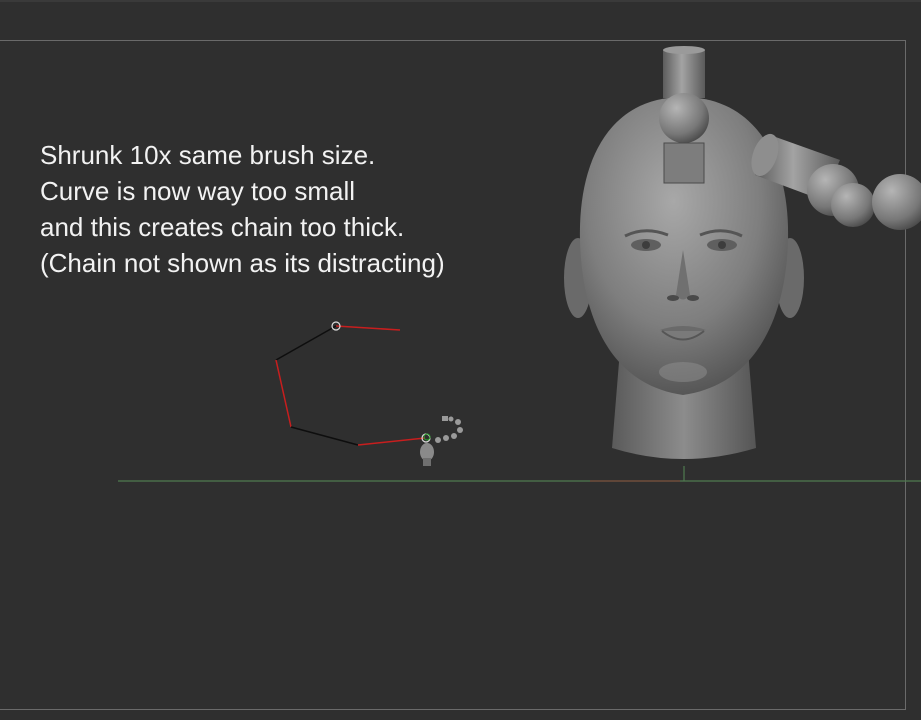 The image size is (921, 720). What do you see at coordinates (519, 474) in the screenshot?
I see `ground-grid-line` at bounding box center [519, 474].